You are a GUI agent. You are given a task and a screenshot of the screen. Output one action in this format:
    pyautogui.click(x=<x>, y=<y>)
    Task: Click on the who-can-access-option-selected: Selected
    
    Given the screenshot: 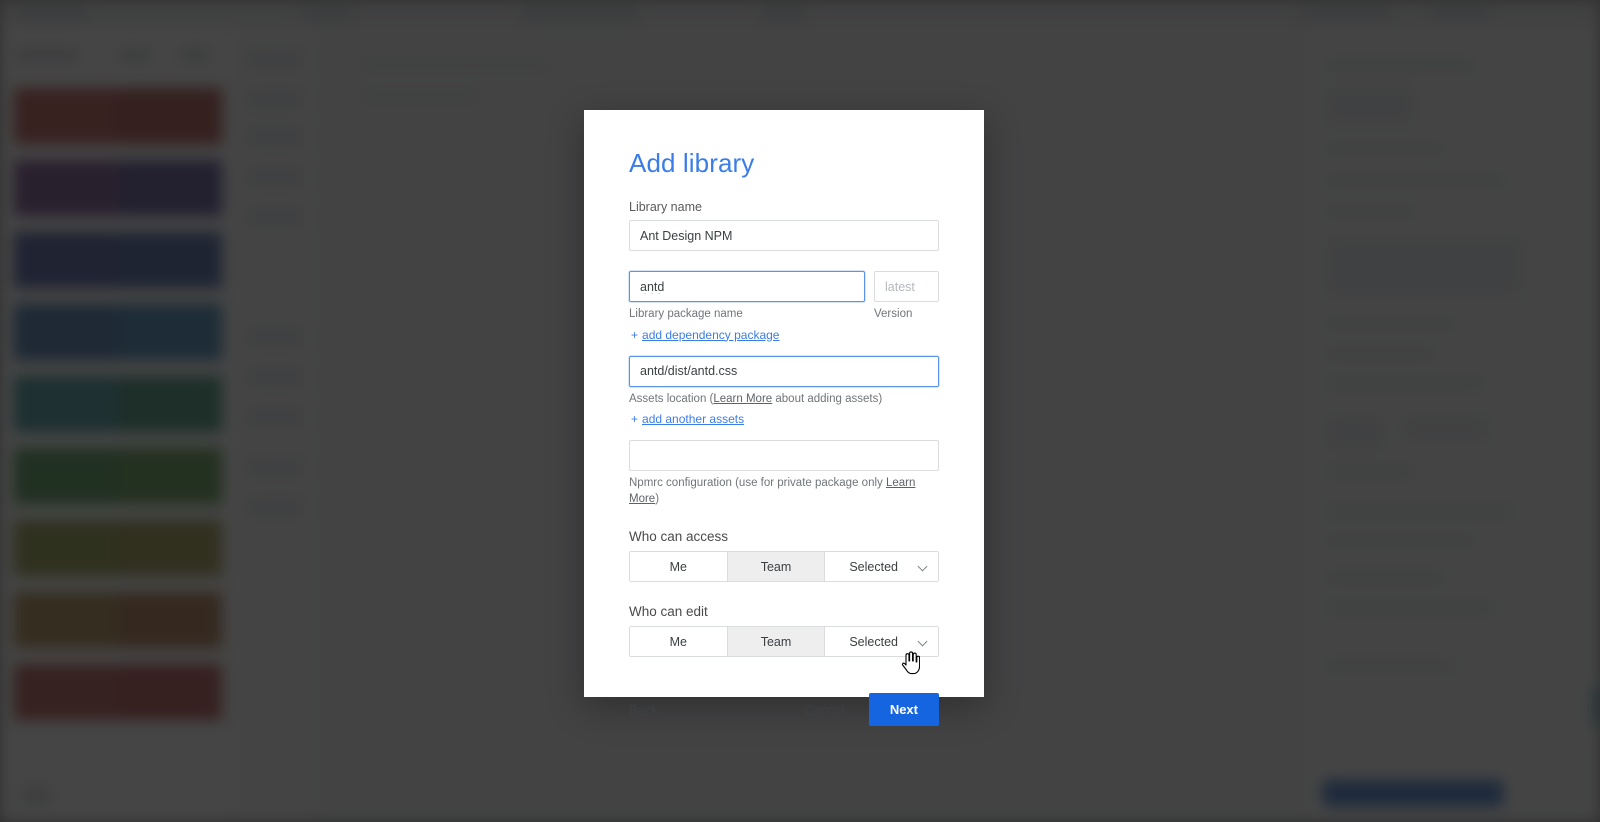 What is the action you would take?
    pyautogui.click(x=881, y=567)
    